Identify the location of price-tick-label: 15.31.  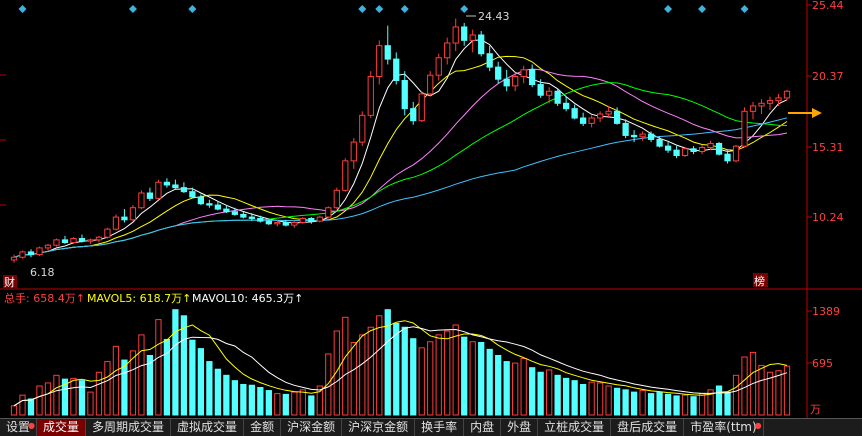
(828, 147).